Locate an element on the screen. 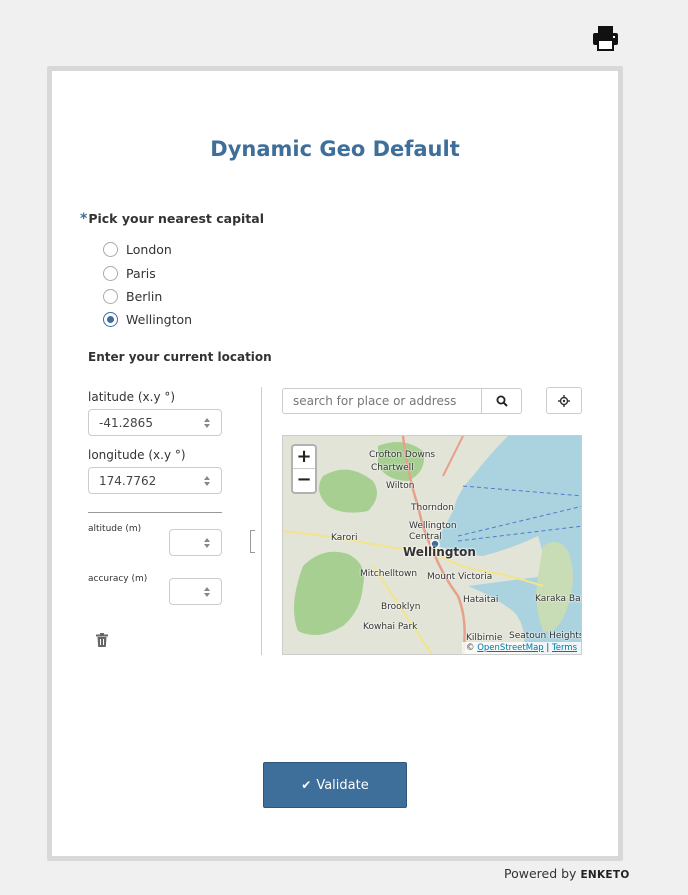  print-button is located at coordinates (605, 38).